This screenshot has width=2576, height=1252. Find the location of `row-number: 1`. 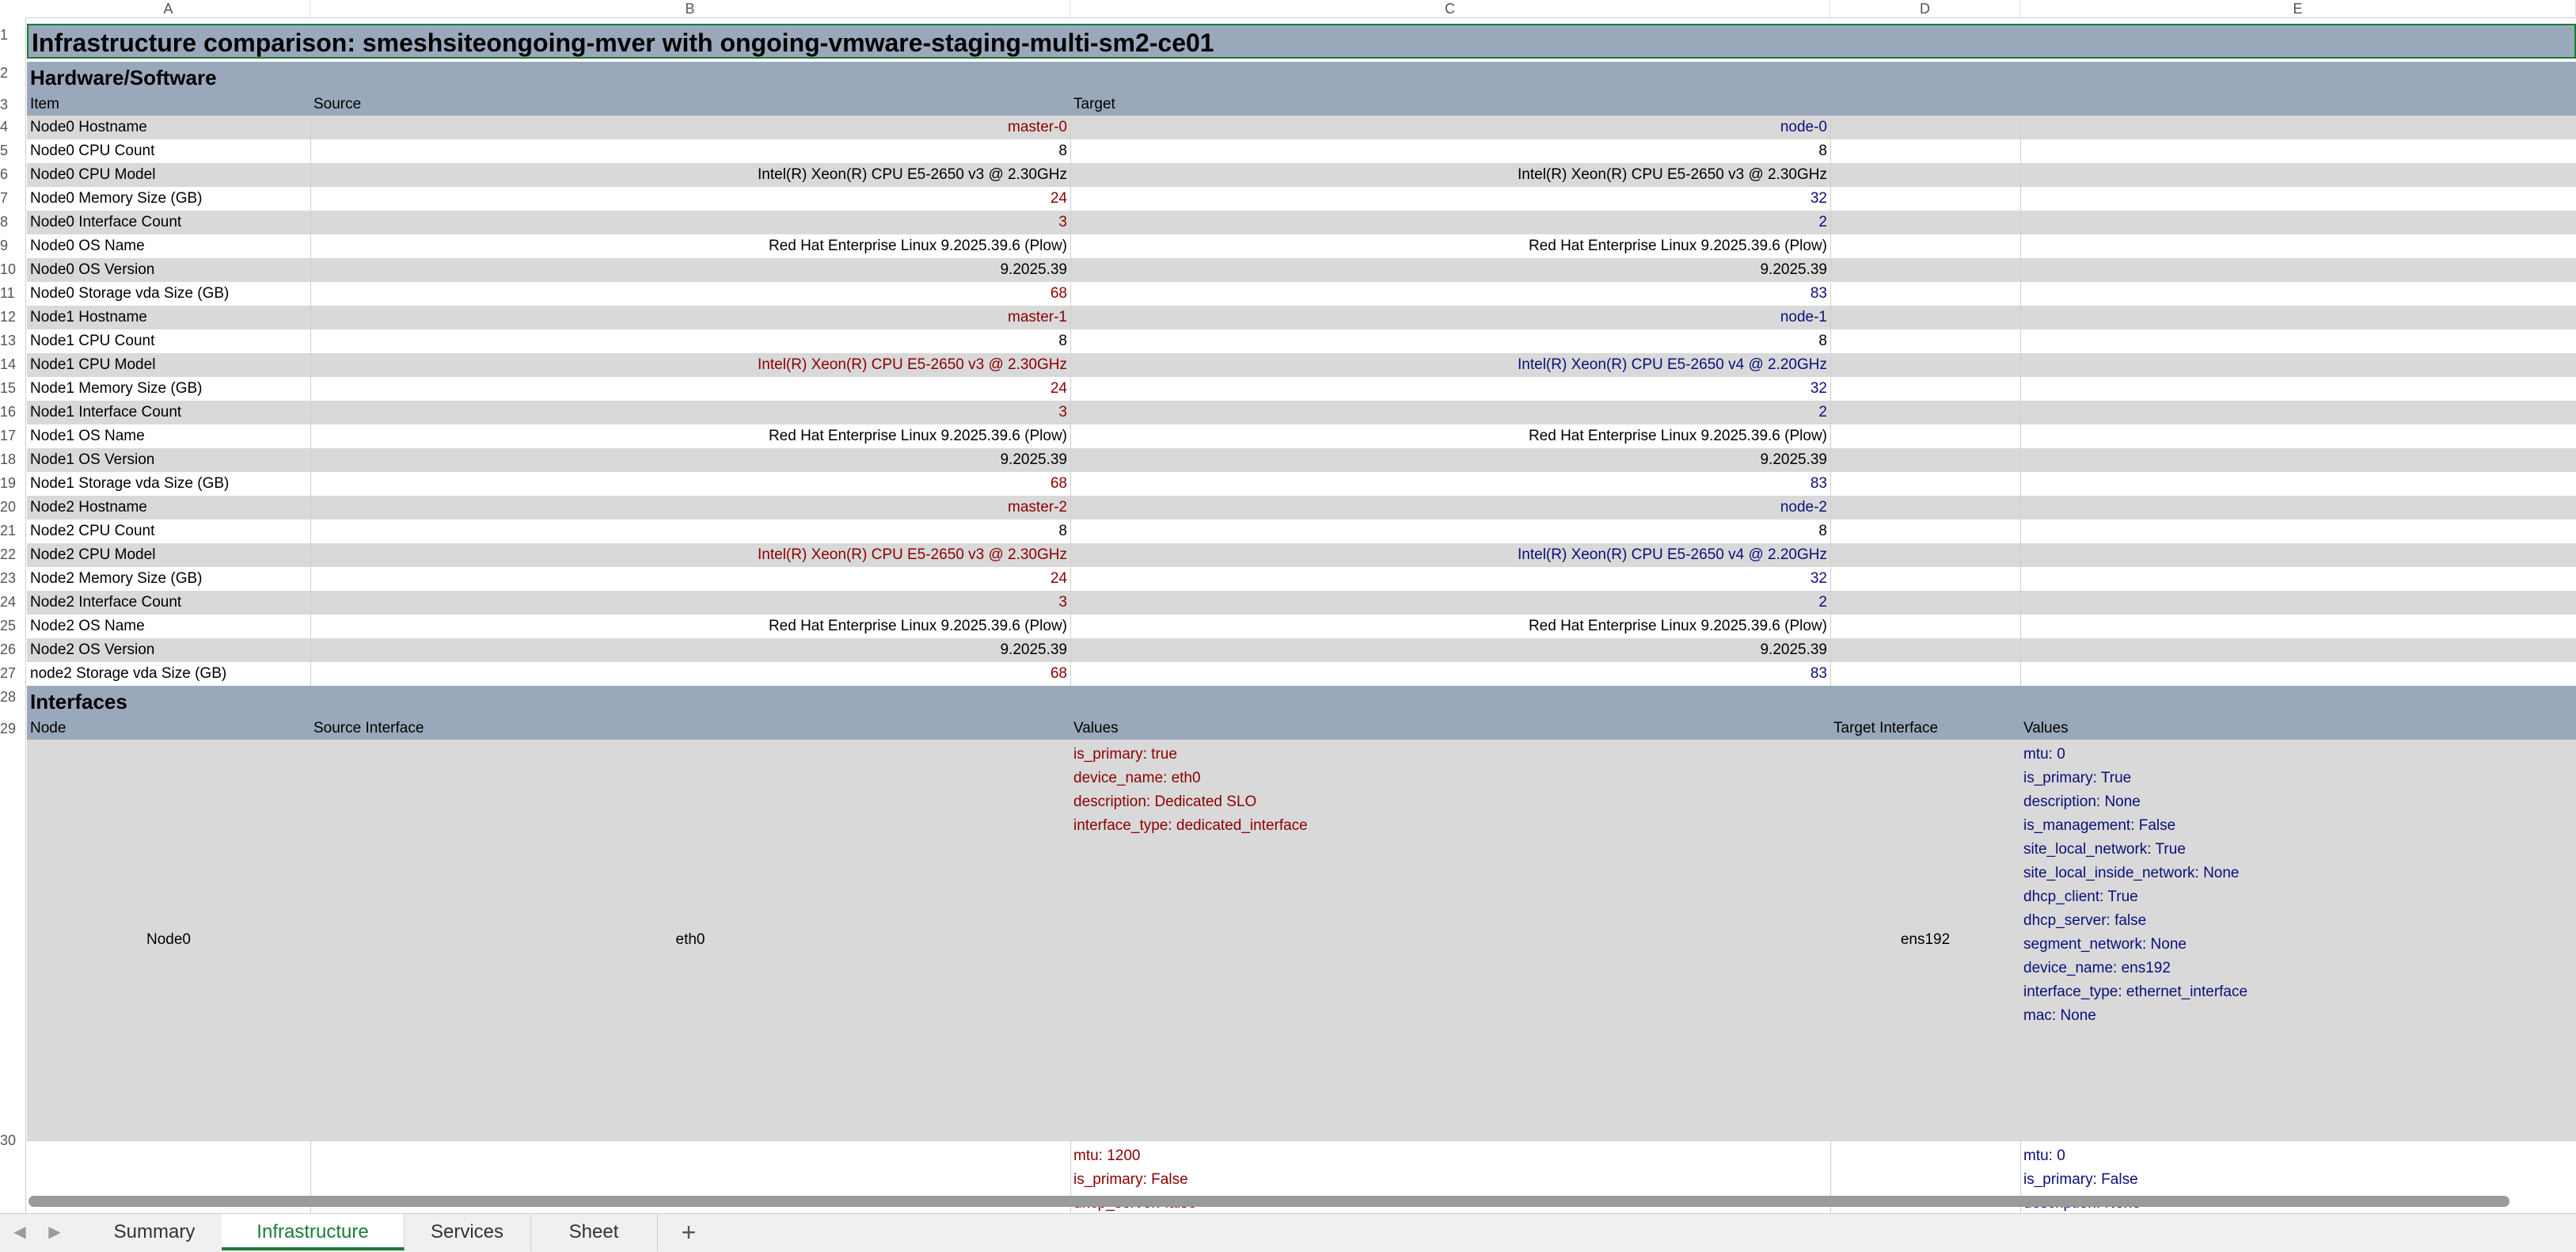

row-number: 1 is located at coordinates (12, 36).